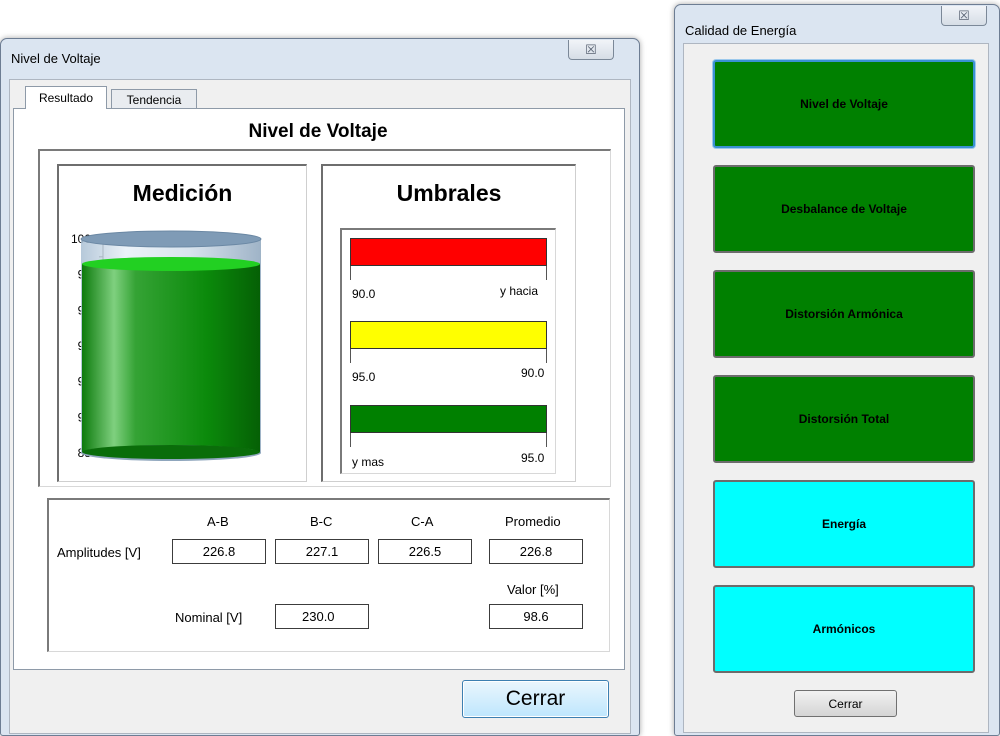 The width and height of the screenshot is (1000, 736). I want to click on tab-tendencia: Tendencia, so click(154, 99).